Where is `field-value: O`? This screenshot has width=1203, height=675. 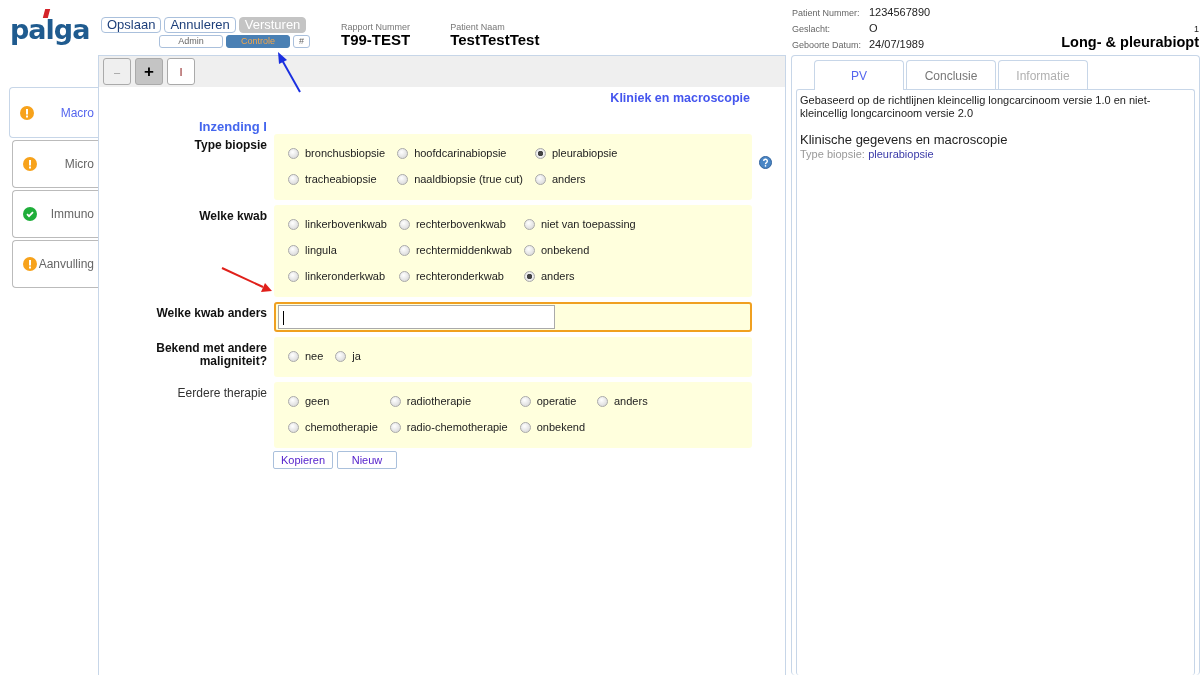 field-value: O is located at coordinates (873, 28).